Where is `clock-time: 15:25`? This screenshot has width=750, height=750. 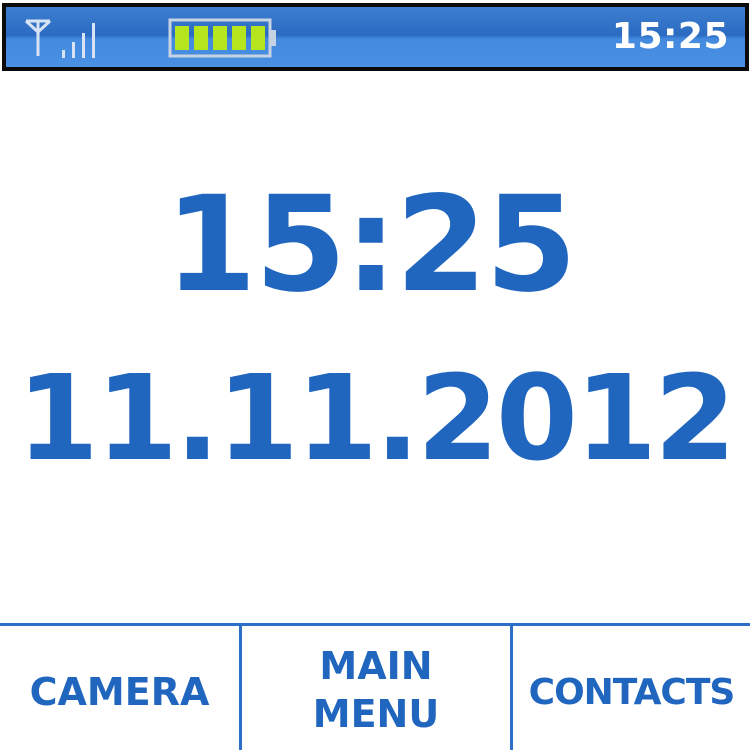 clock-time: 15:25 is located at coordinates (370, 245).